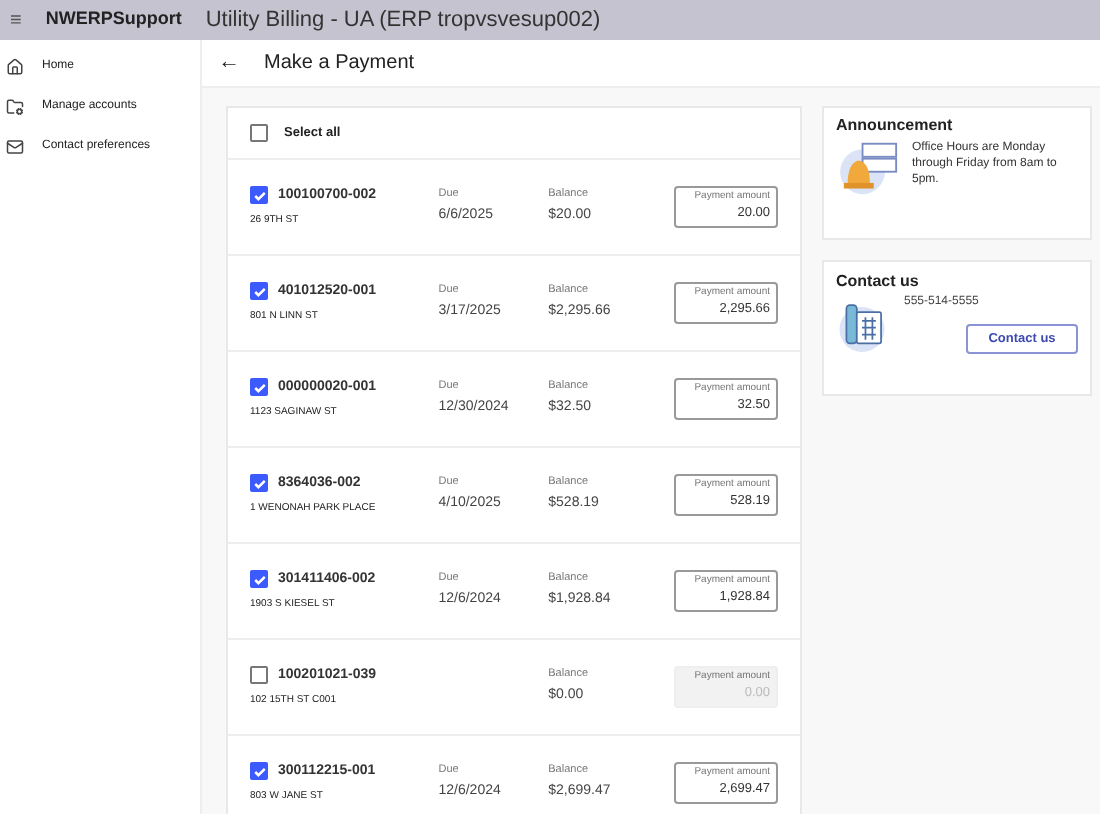  Describe the element at coordinates (15, 147) in the screenshot. I see `envelope-icon` at that location.